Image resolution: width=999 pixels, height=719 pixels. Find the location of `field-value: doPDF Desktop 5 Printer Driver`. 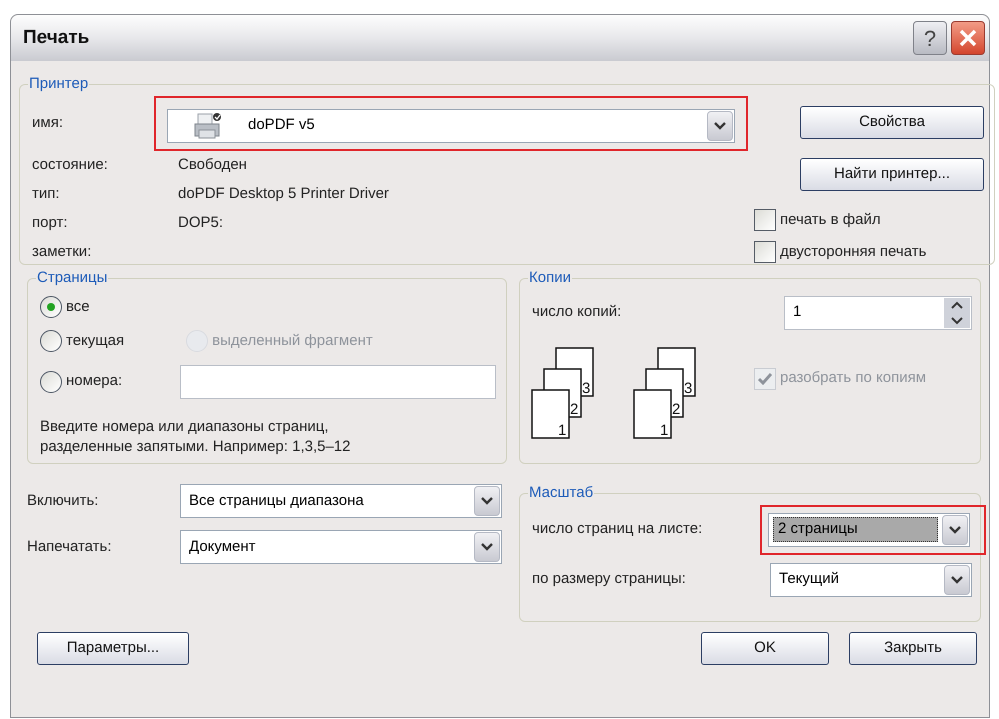

field-value: doPDF Desktop 5 Printer Driver is located at coordinates (283, 194).